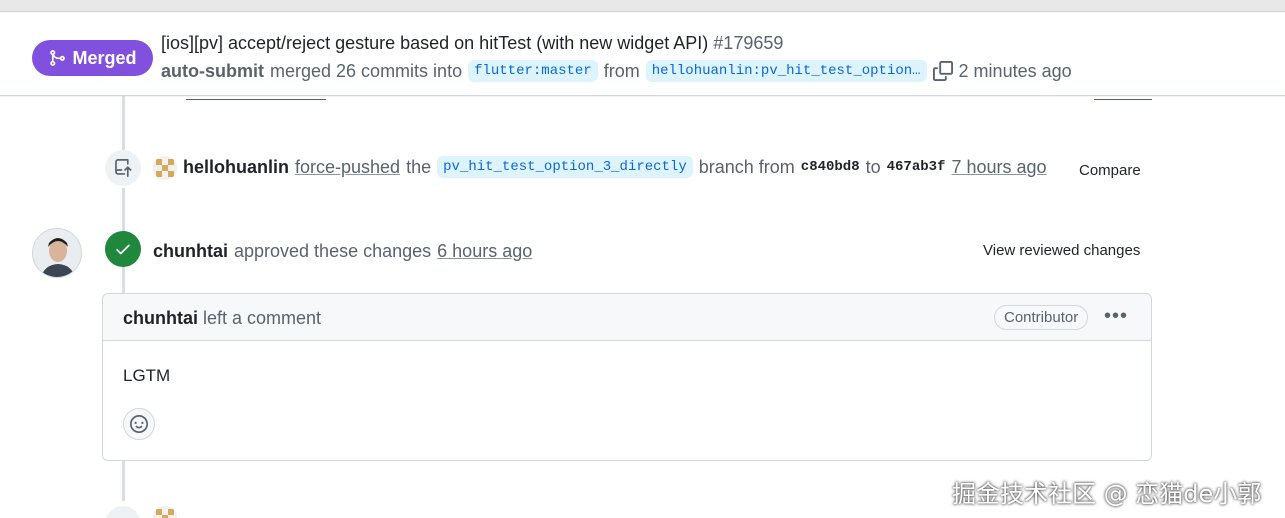 The width and height of the screenshot is (1285, 518). I want to click on approved-event-icon-wrap, so click(123, 249).